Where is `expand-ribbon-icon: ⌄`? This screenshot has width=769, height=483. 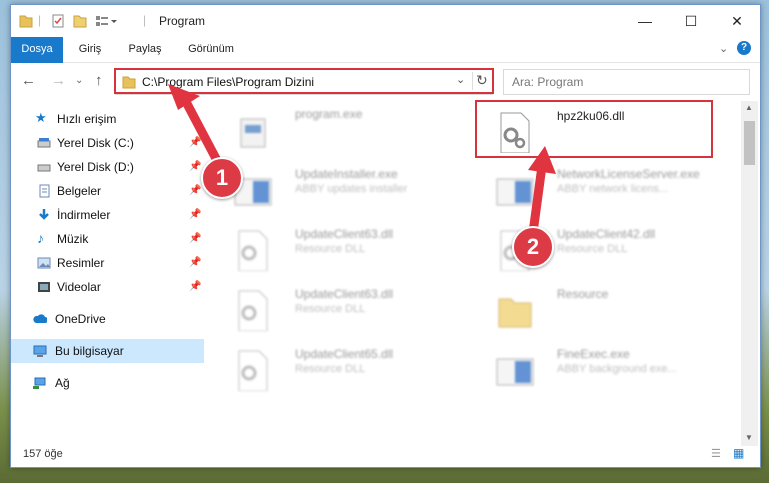
expand-ribbon-icon: ⌄ is located at coordinates (723, 48).